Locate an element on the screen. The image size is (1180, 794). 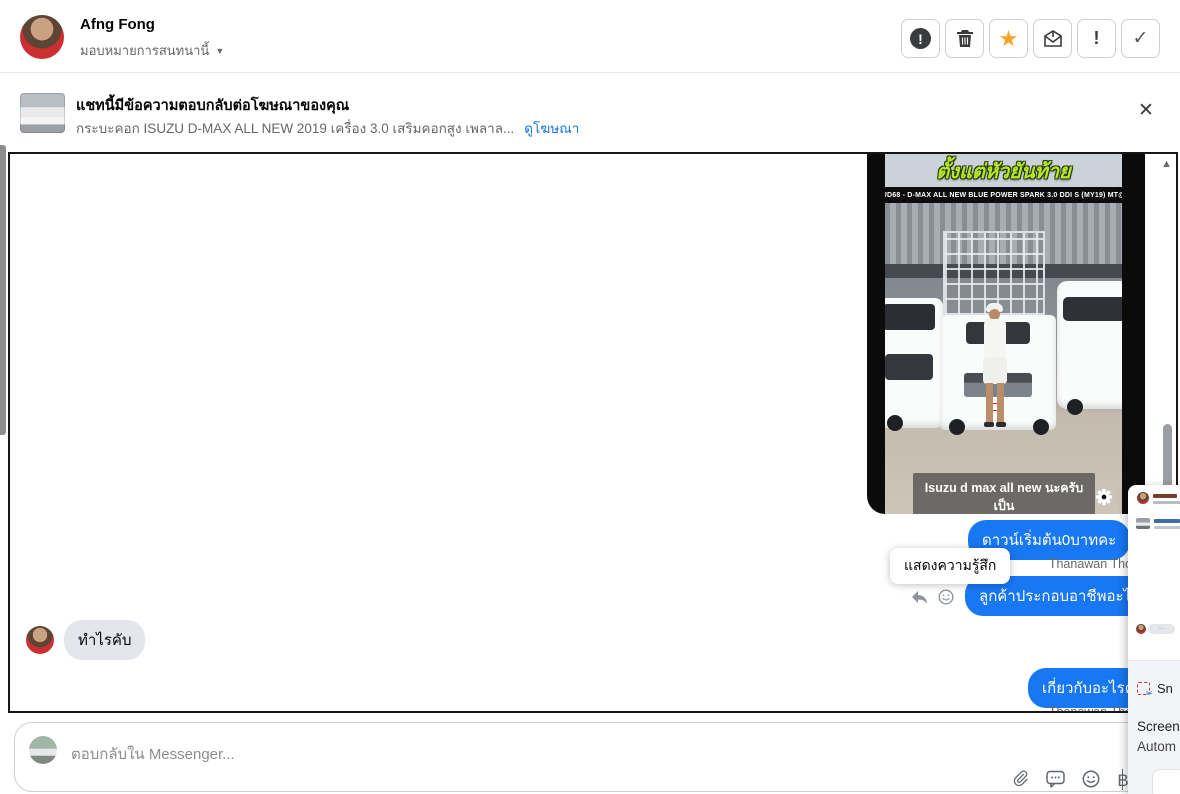
notification-app-name: Sn is located at coordinates (1165, 688).